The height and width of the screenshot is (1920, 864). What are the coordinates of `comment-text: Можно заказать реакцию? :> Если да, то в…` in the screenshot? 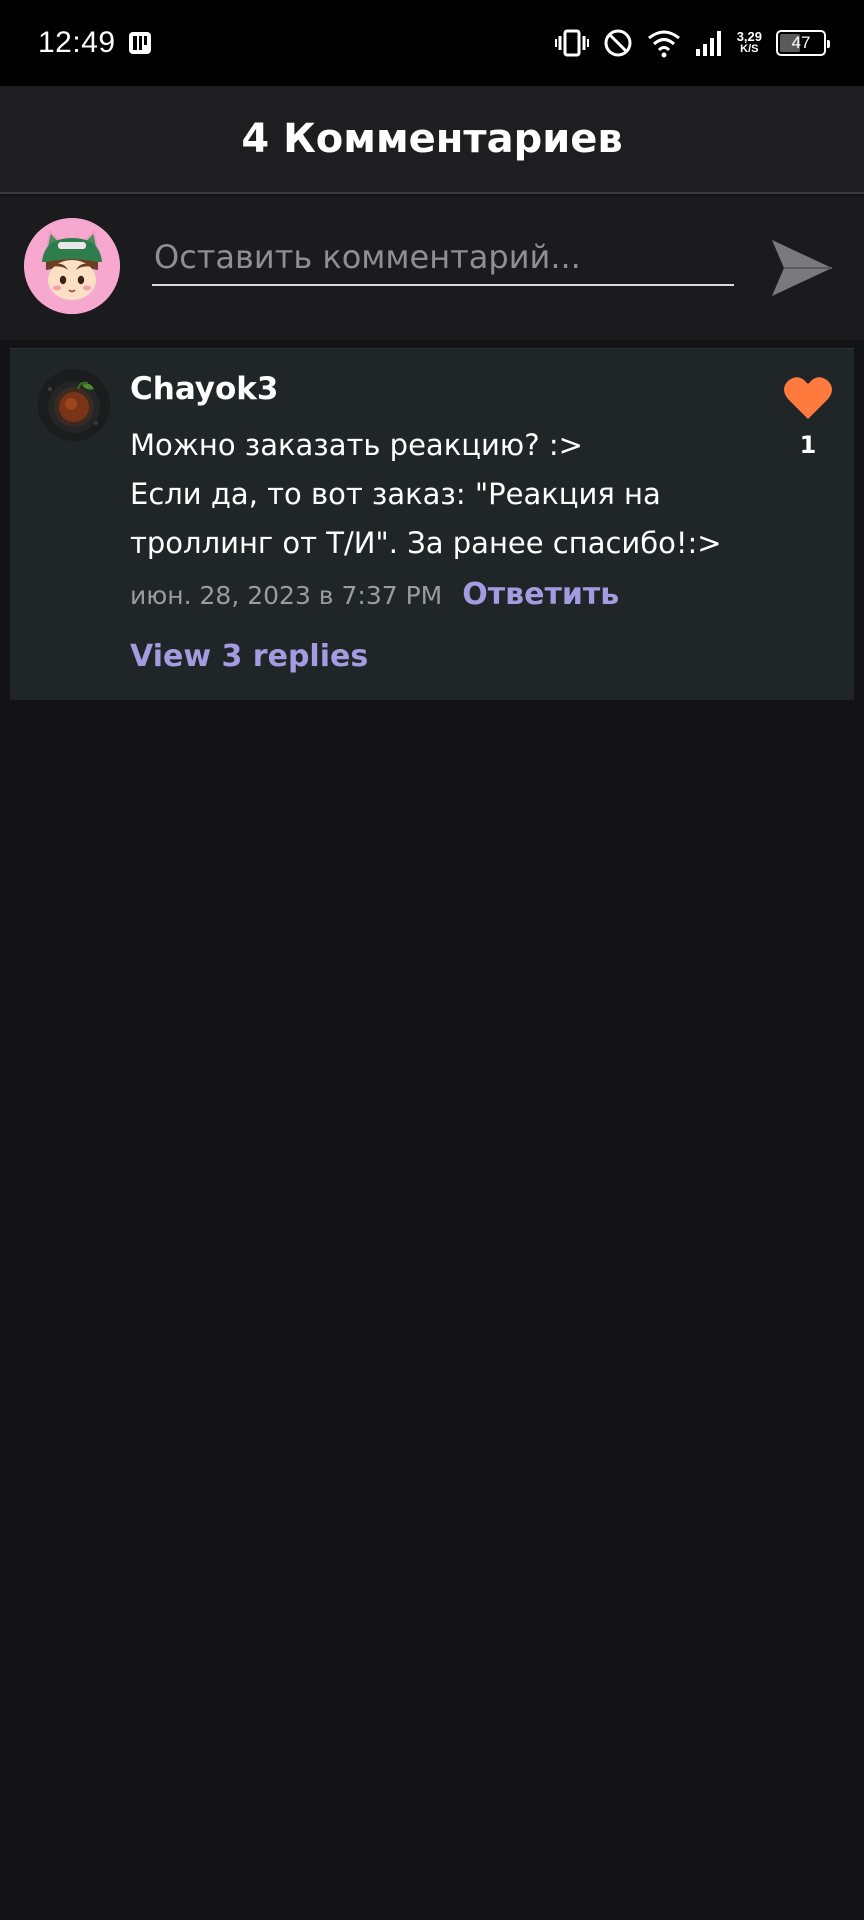 It's located at (440, 494).